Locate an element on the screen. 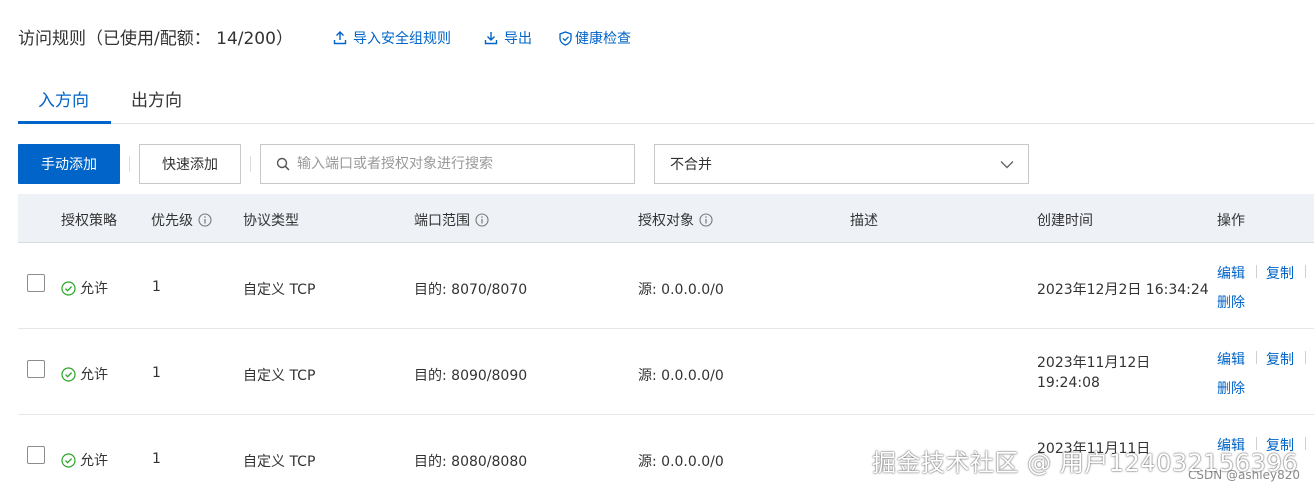 The image size is (1314, 492). import-rules-label: 导入安全组规则 is located at coordinates (402, 39).